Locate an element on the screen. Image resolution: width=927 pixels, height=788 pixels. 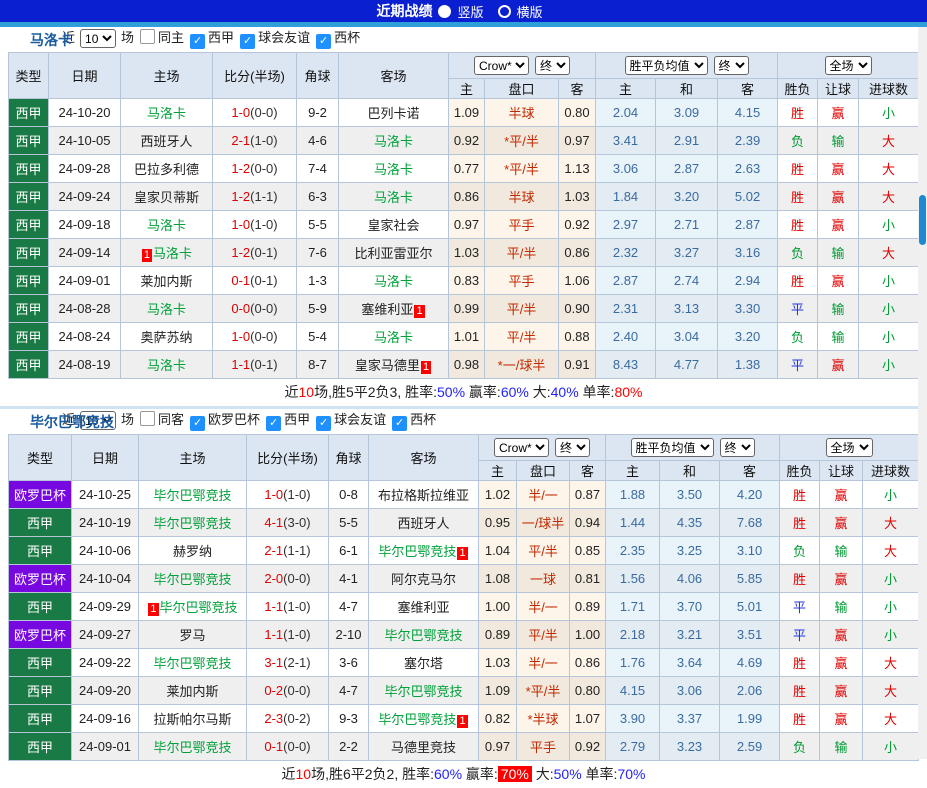
team-link: 罗马 is located at coordinates (192, 635).